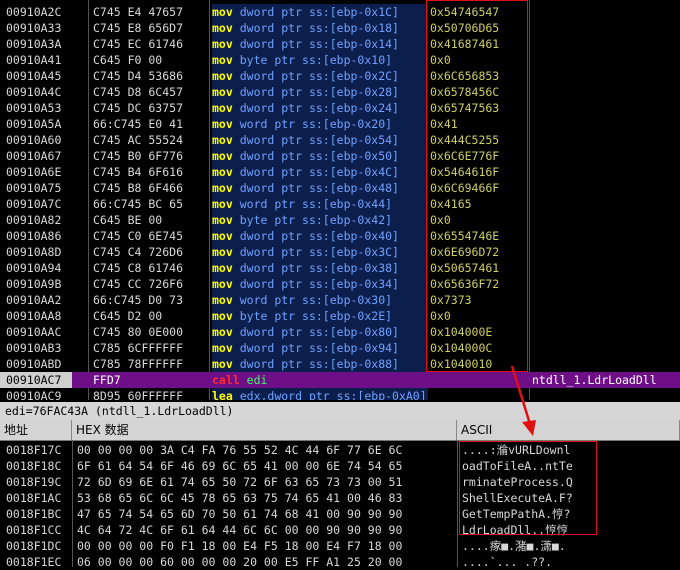  What do you see at coordinates (316, 60) in the screenshot?
I see `instruction-operands: byte ptr ss:[ebp-0x10]` at bounding box center [316, 60].